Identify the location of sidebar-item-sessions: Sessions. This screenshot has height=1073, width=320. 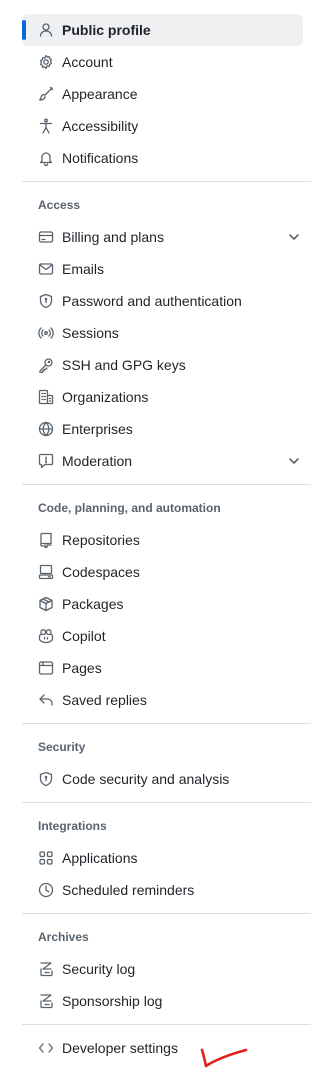
(166, 333).